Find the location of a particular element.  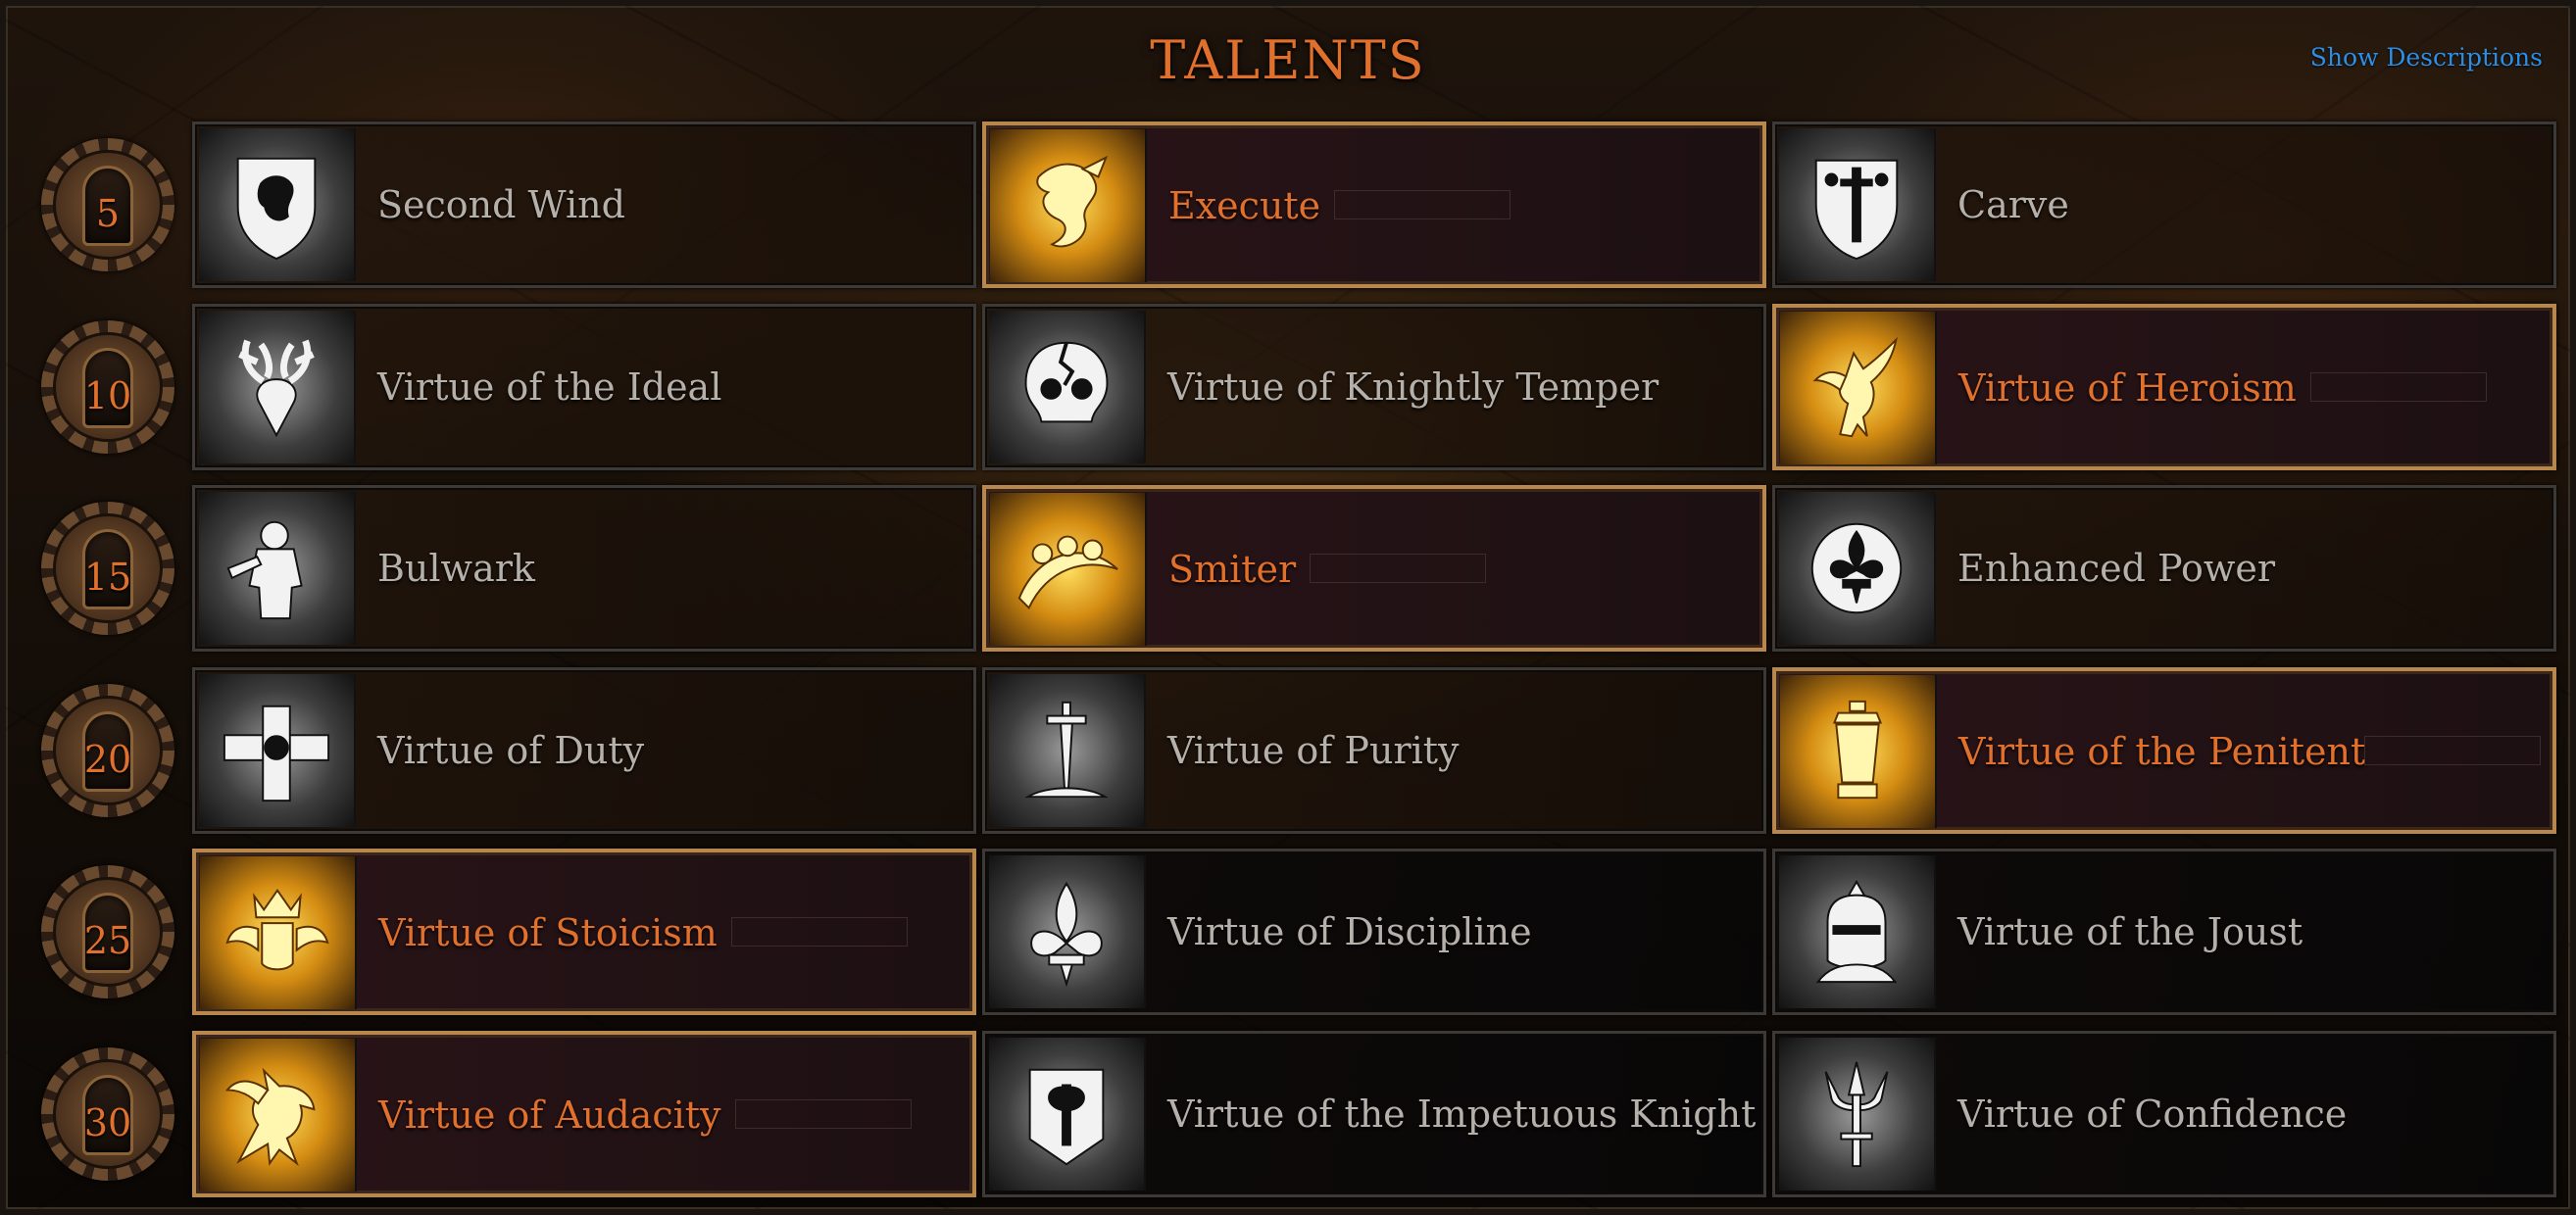

talent-name: Virtue of Duty is located at coordinates (511, 750).